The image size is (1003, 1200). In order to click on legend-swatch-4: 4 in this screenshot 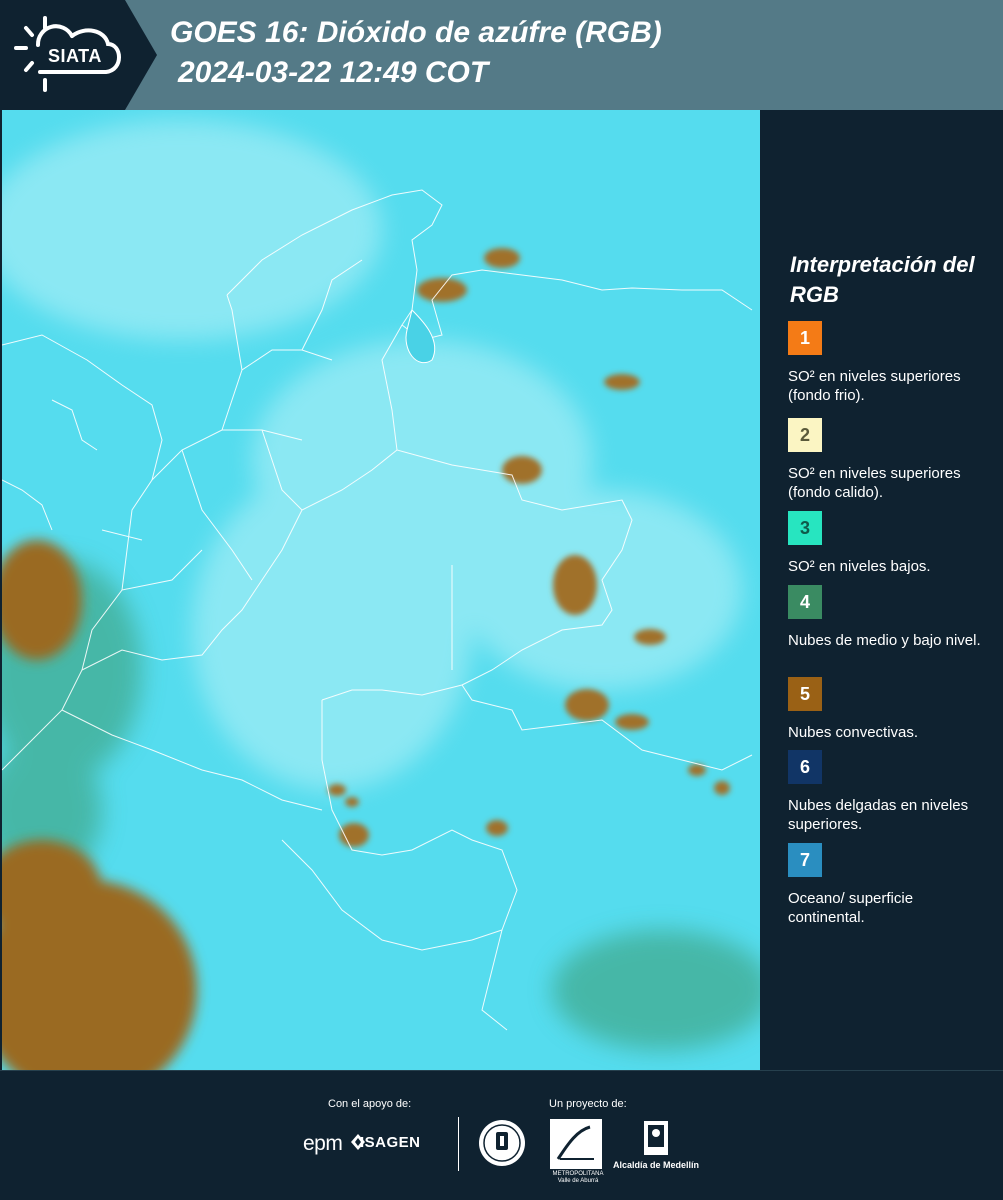, I will do `click(805, 602)`.